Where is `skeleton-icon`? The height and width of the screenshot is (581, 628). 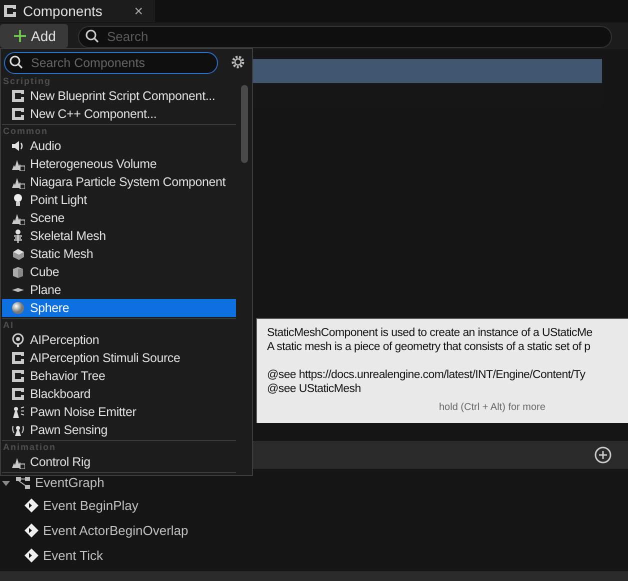 skeleton-icon is located at coordinates (18, 236).